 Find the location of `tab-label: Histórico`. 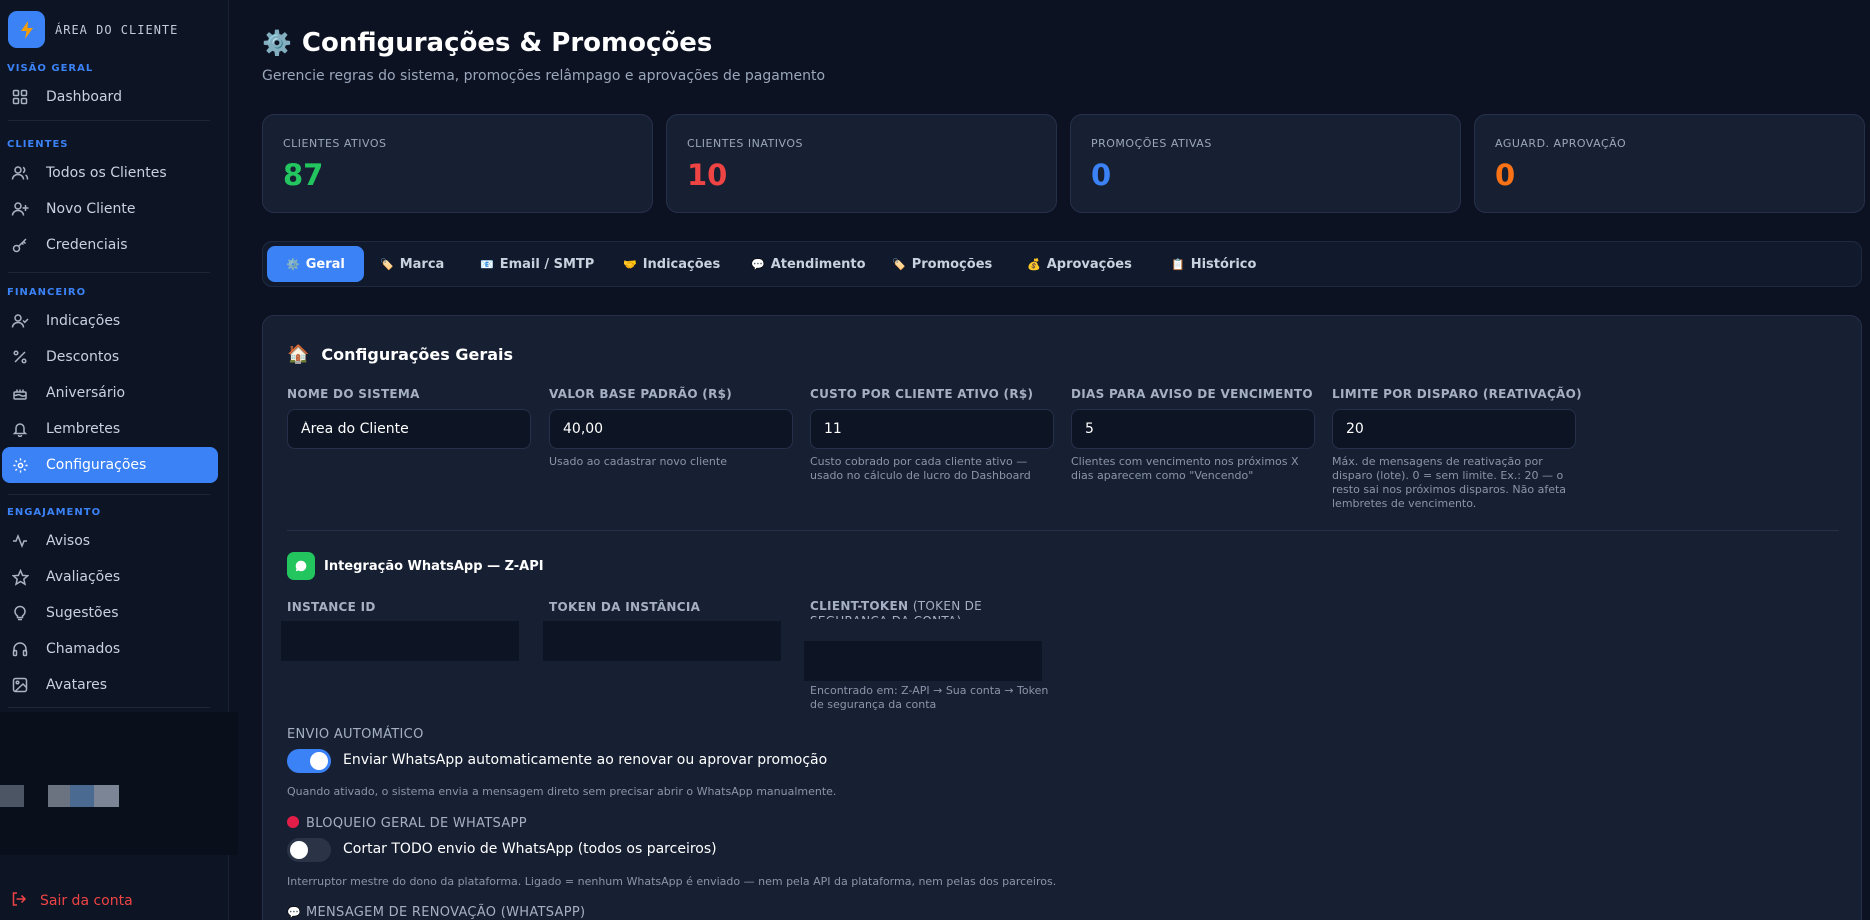

tab-label: Histórico is located at coordinates (1223, 264).